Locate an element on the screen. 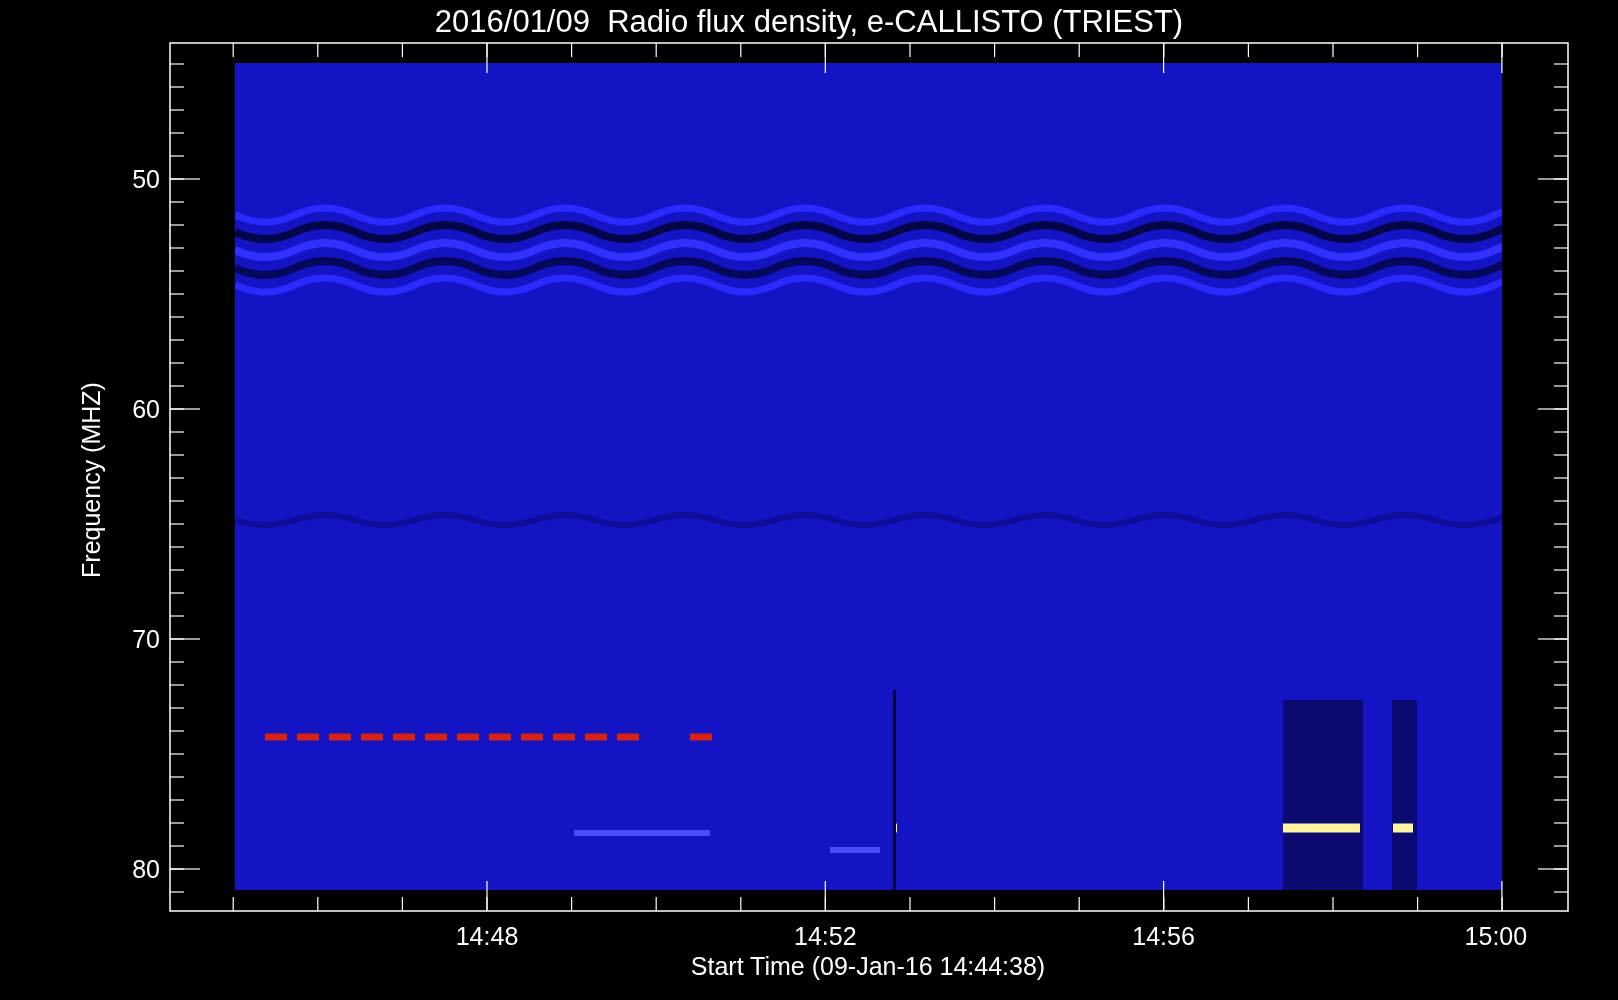  y-tick-label: 60 is located at coordinates (146, 409).